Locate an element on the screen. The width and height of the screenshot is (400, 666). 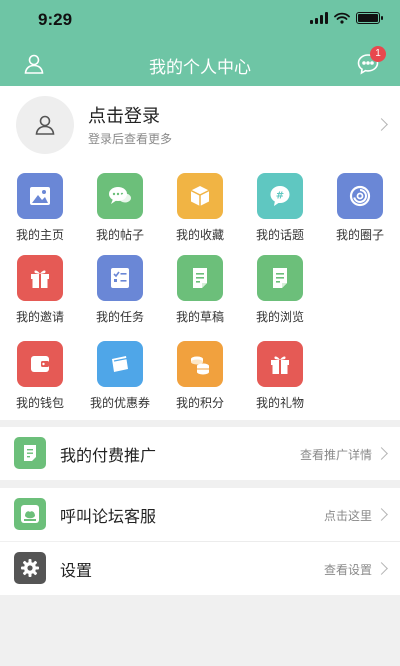
grid-item-gifts: 我的礼物 is located at coordinates (280, 372).